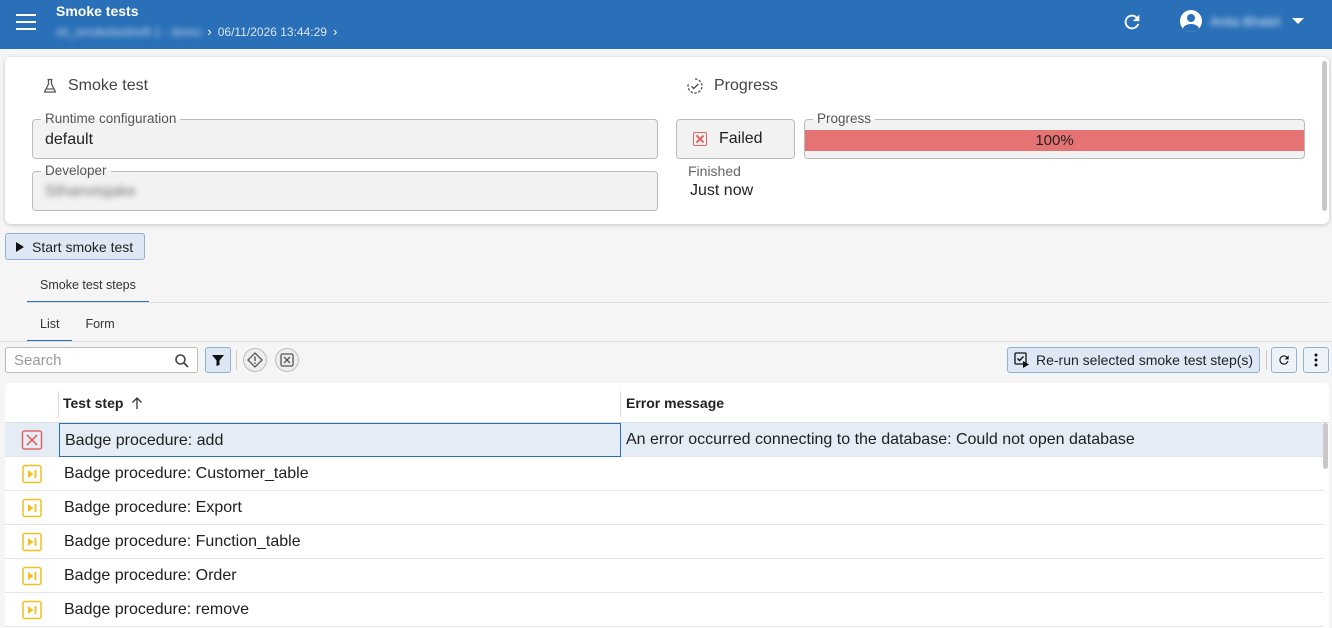 Image resolution: width=1332 pixels, height=628 pixels. I want to click on rerun-selected-button: Re-run selected smoke test step(s), so click(1133, 360).